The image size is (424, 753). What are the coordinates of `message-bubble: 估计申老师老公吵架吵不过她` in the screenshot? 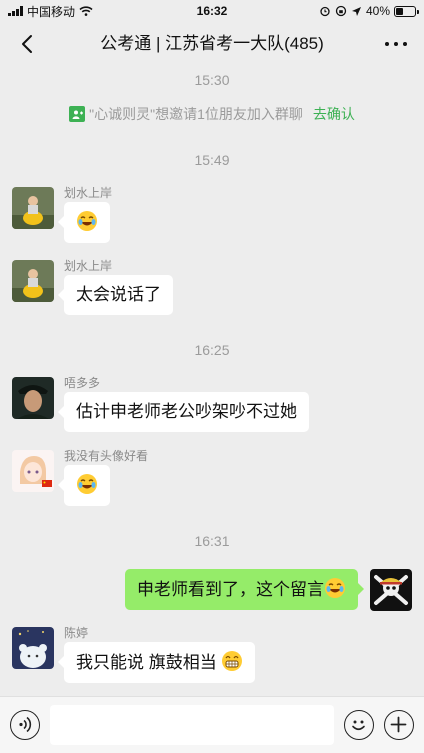 It's located at (183, 412).